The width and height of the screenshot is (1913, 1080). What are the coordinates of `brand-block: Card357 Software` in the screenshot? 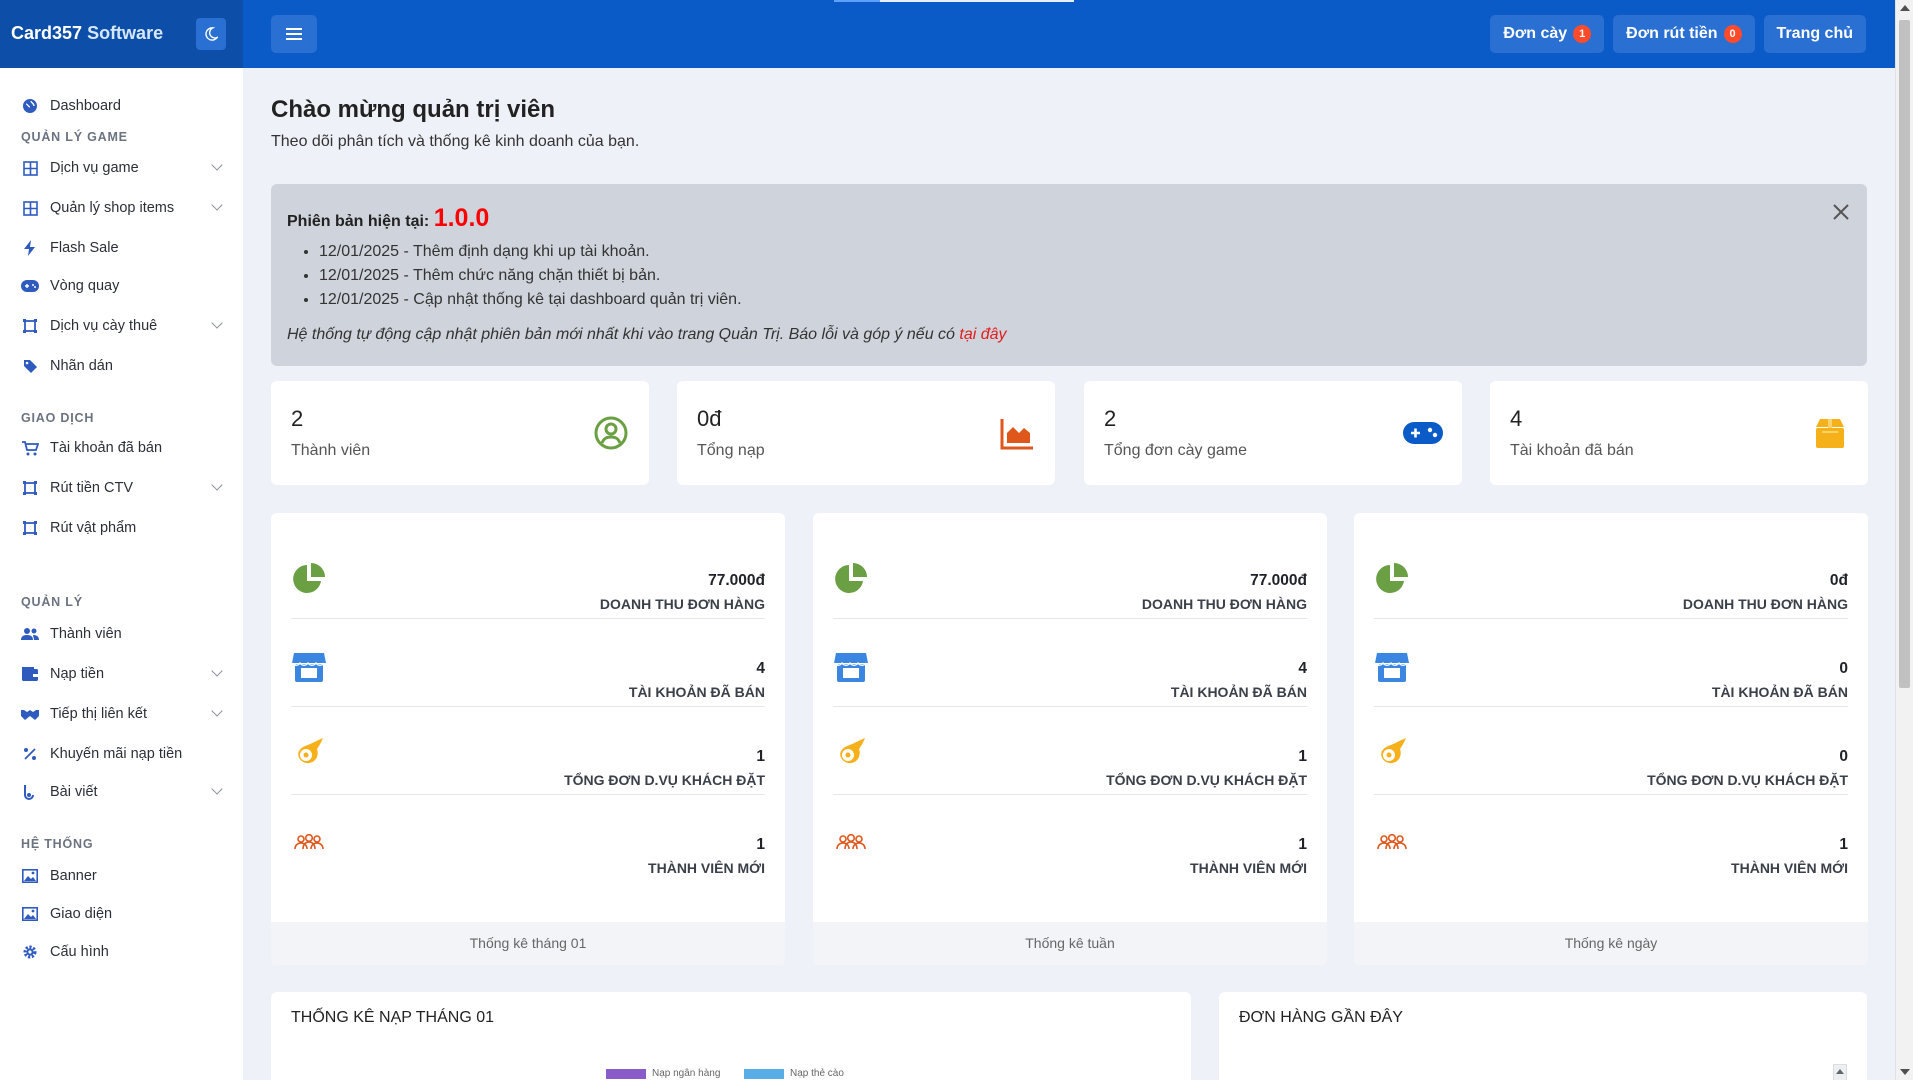 It's located at (121, 34).